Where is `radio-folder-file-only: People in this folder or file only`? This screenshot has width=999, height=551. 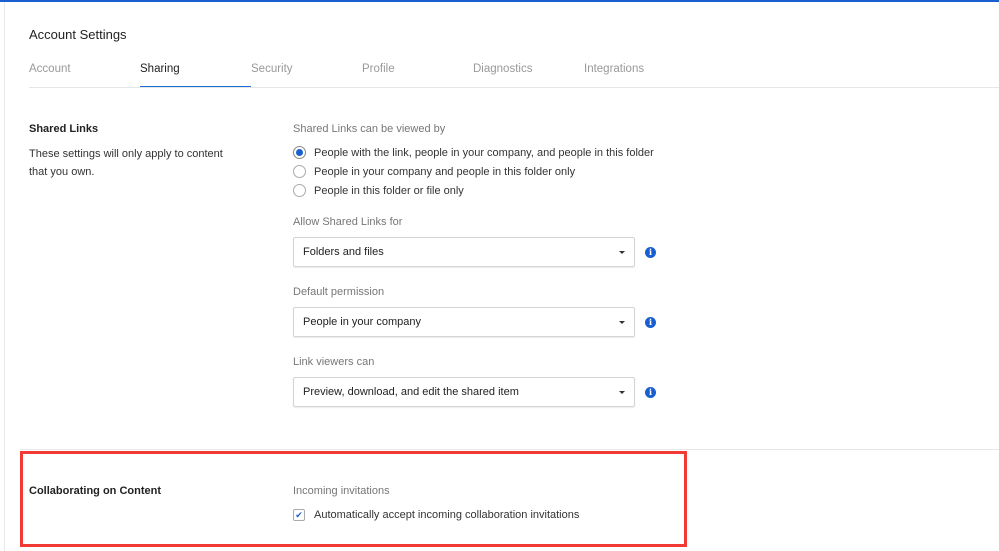 radio-folder-file-only: People in this folder or file only is located at coordinates (378, 190).